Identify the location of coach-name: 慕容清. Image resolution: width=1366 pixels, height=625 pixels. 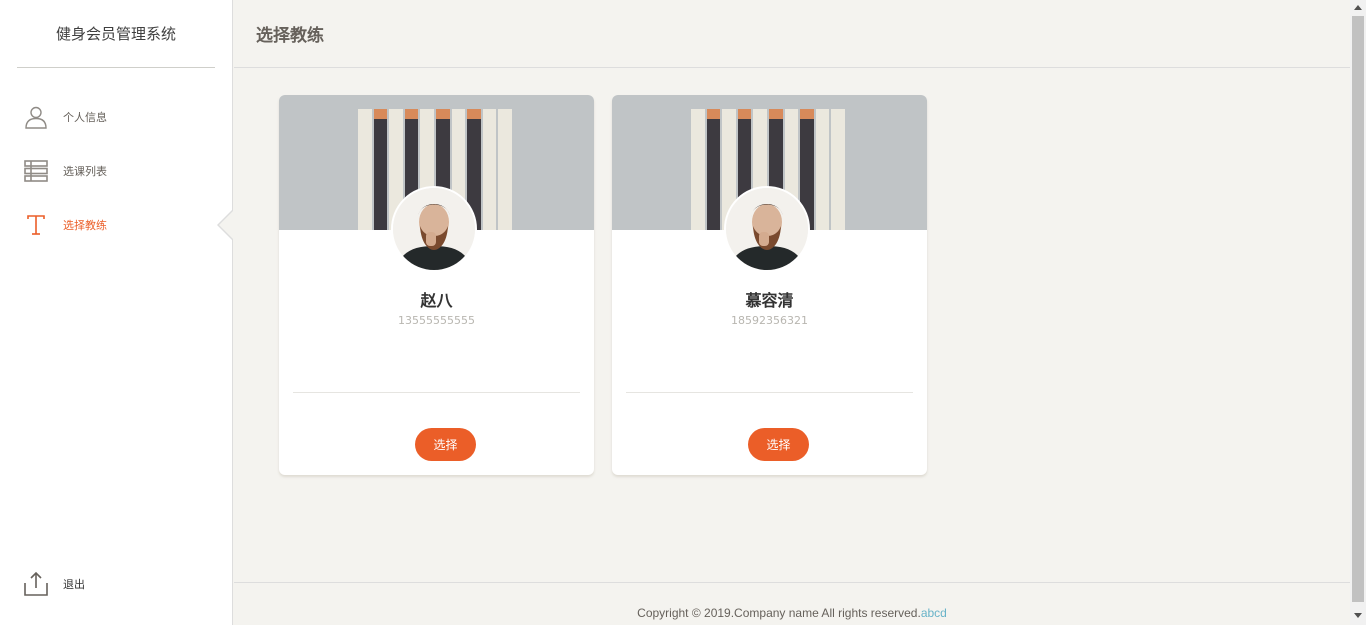
(769, 300).